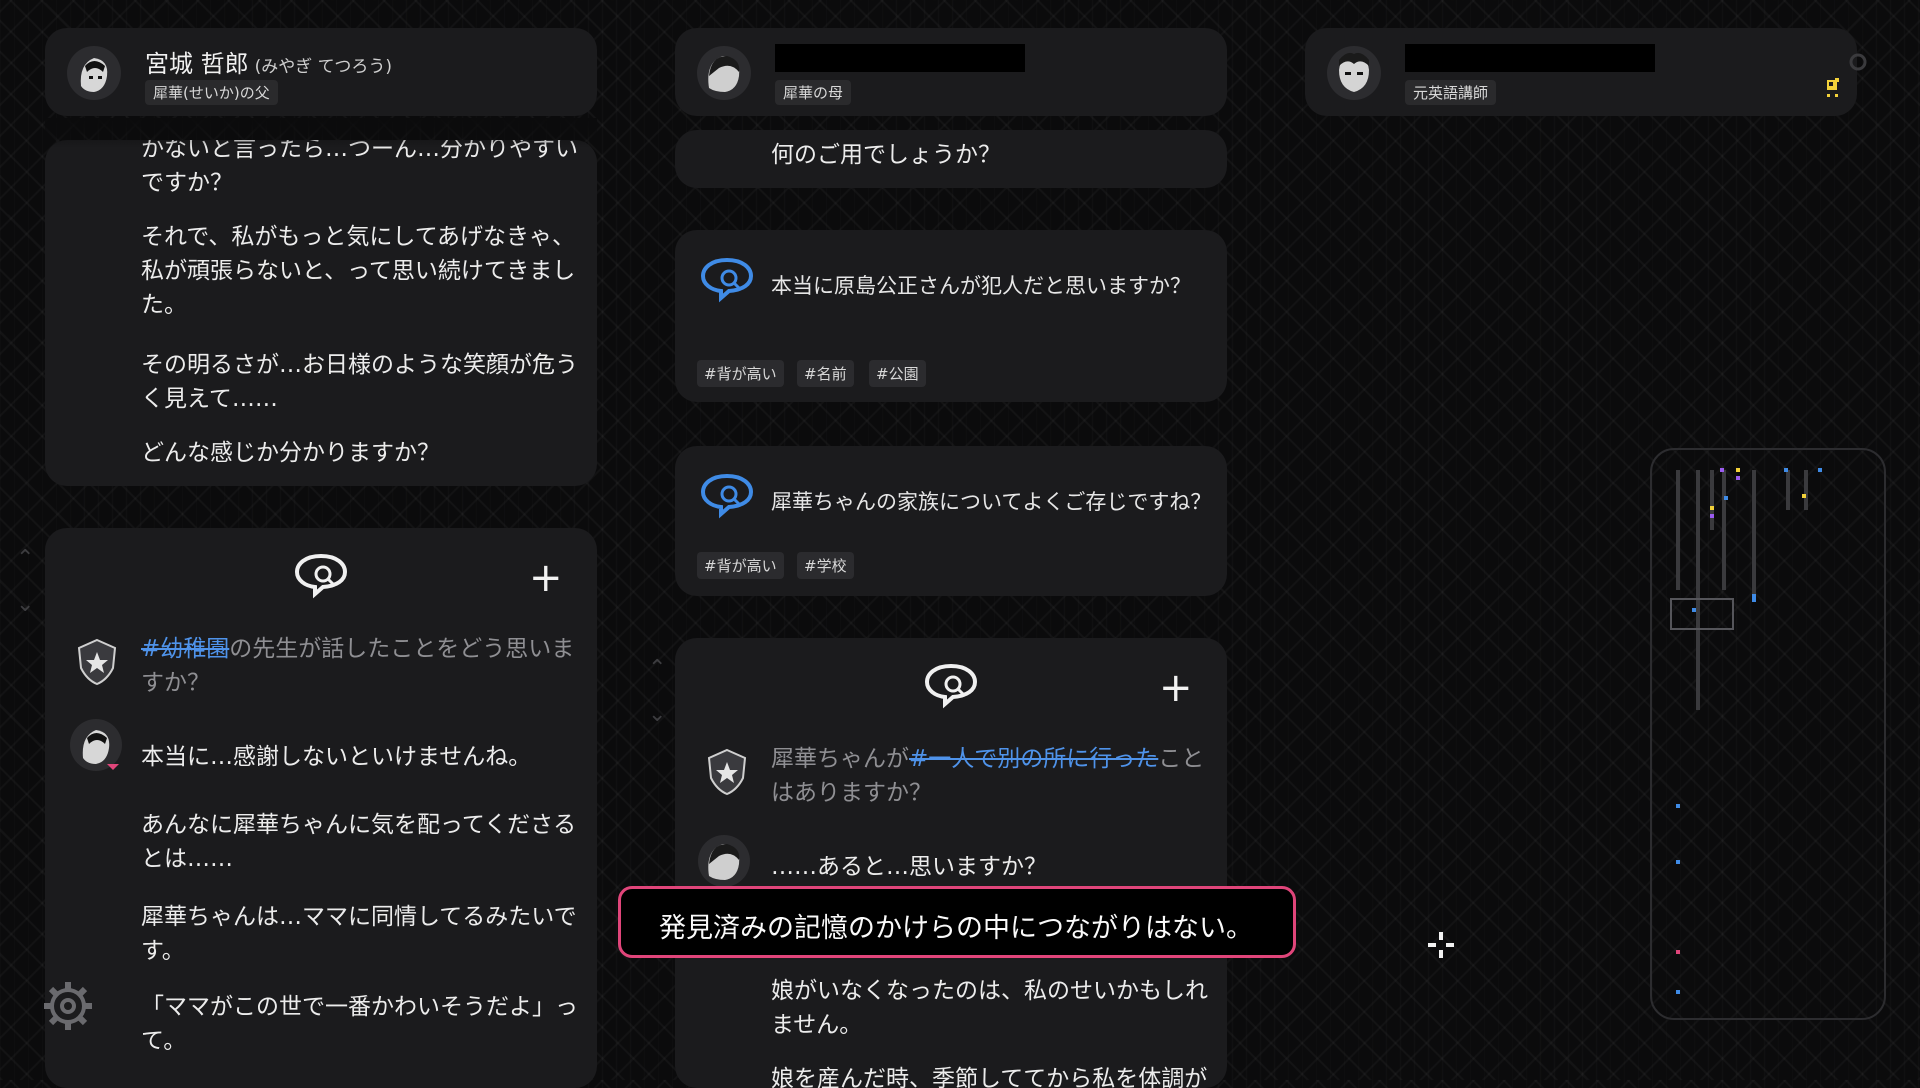  What do you see at coordinates (956, 928) in the screenshot?
I see `notification-text: 発見済みの記憶のかけらの中につながりはない。` at bounding box center [956, 928].